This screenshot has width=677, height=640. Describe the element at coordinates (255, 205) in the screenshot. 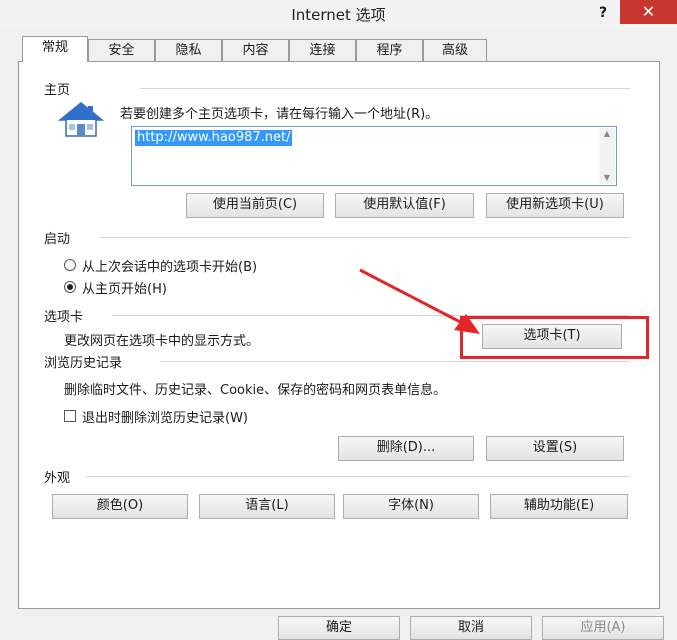

I see `use-current-button: 使用当前页(C)` at that location.